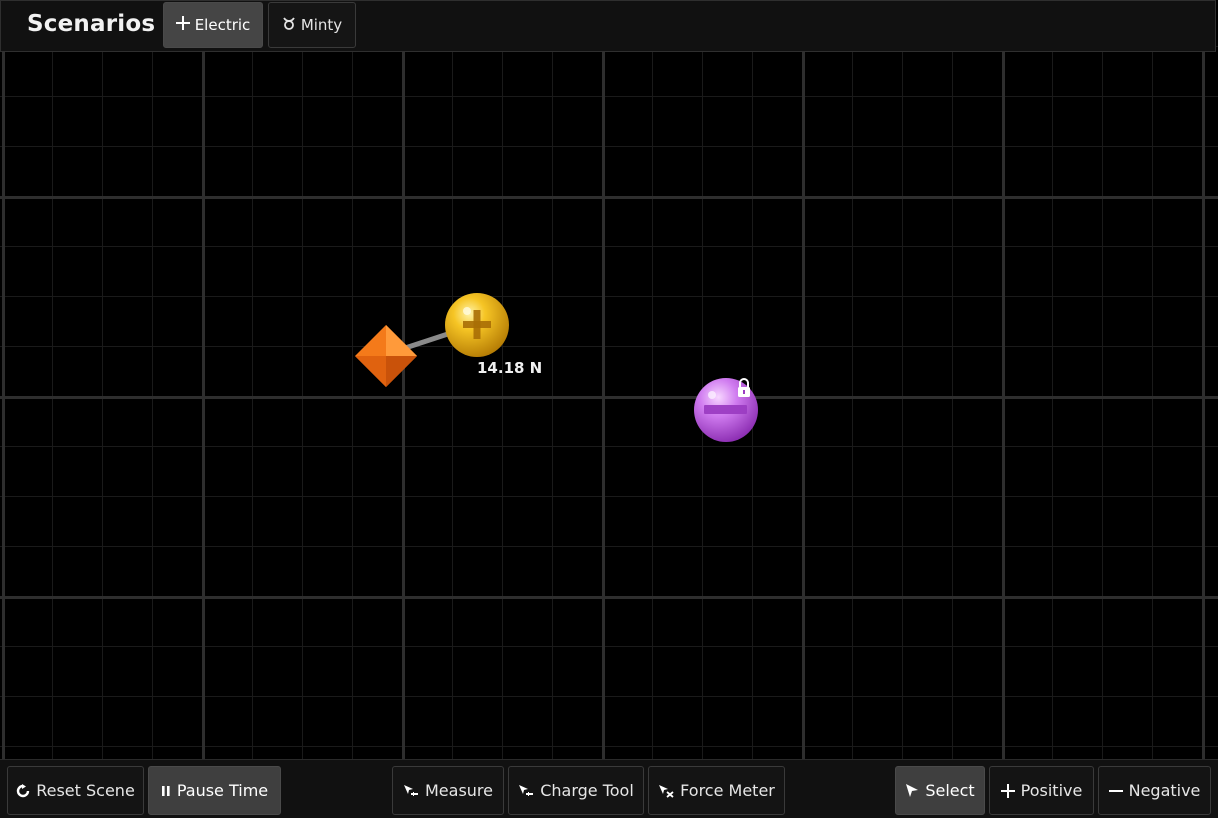 Image resolution: width=1218 pixels, height=818 pixels. What do you see at coordinates (912, 791) in the screenshot?
I see `select-cursor-icon` at bounding box center [912, 791].